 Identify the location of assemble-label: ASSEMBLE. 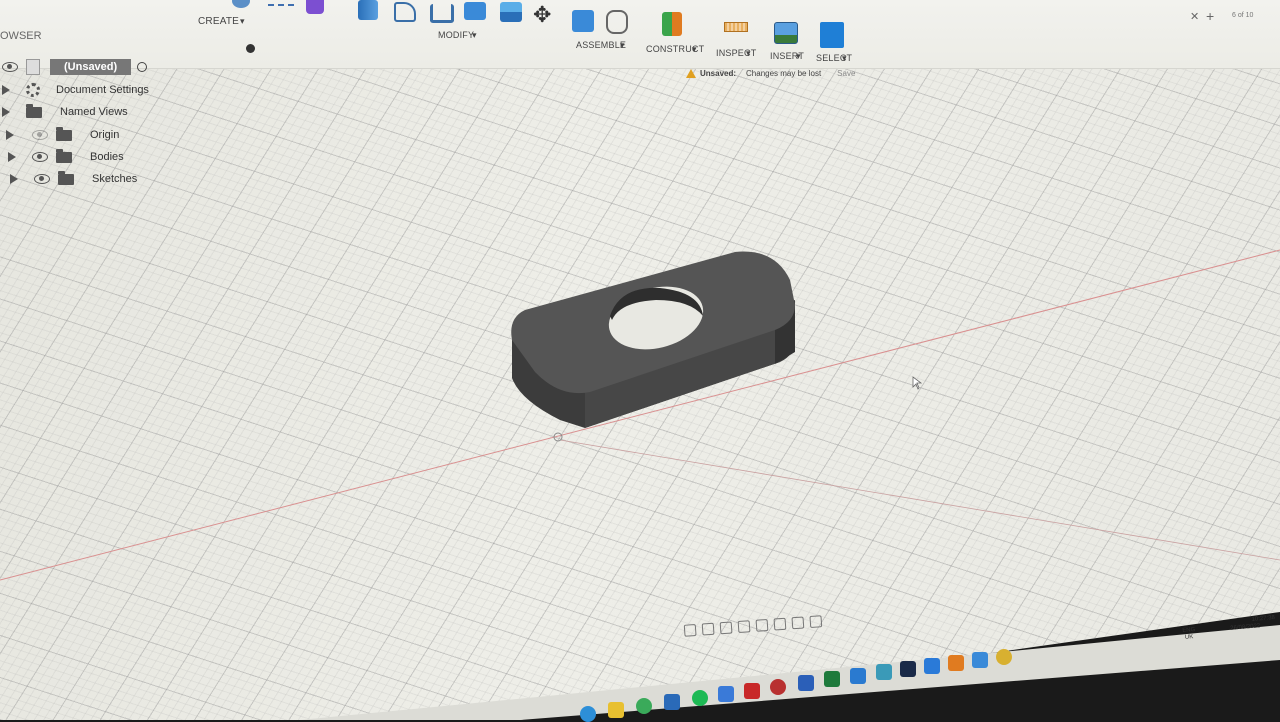
(601, 45).